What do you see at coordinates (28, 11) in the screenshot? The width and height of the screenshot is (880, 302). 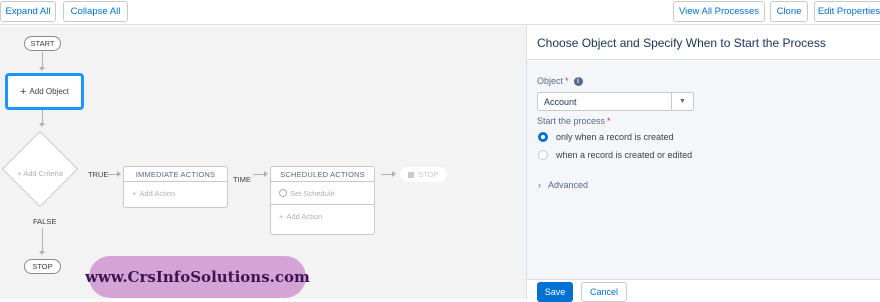 I see `expand-all-button: Expand All` at bounding box center [28, 11].